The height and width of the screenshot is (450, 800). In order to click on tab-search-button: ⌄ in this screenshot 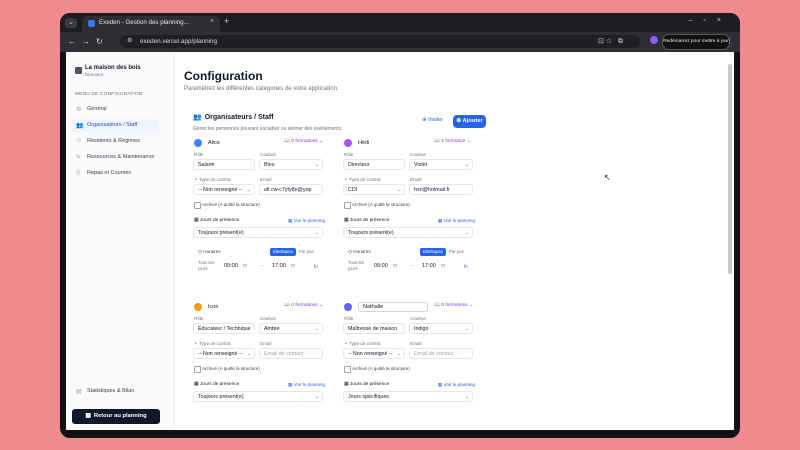, I will do `click(71, 23)`.